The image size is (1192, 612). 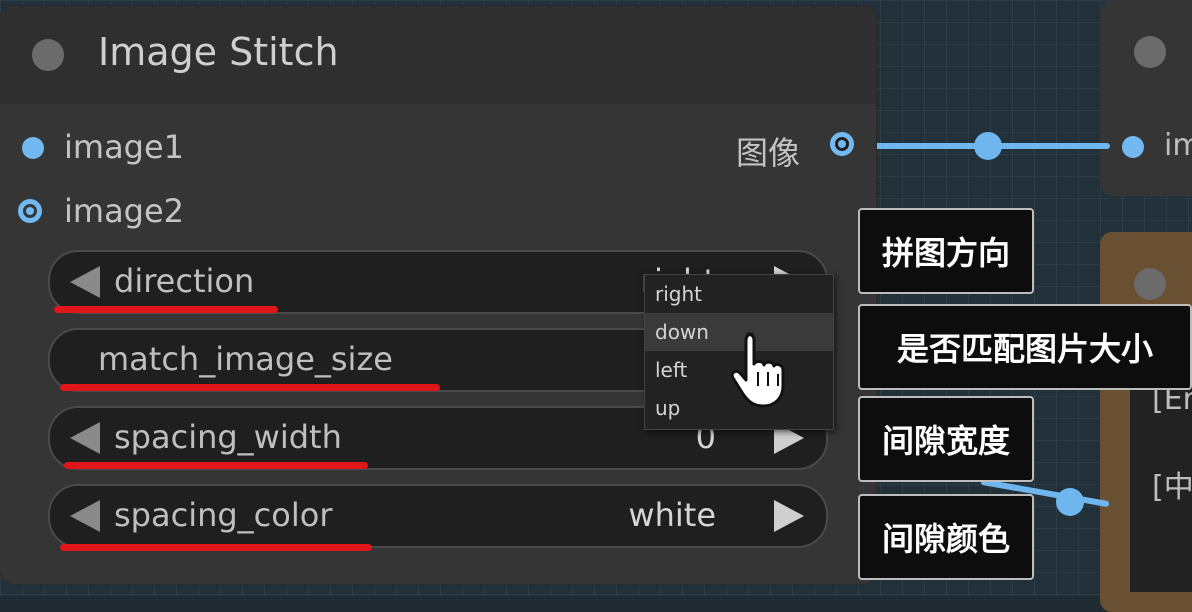 What do you see at coordinates (1025, 347) in the screenshot?
I see `annotation-match-image-size: 是否匹配图片大小` at bounding box center [1025, 347].